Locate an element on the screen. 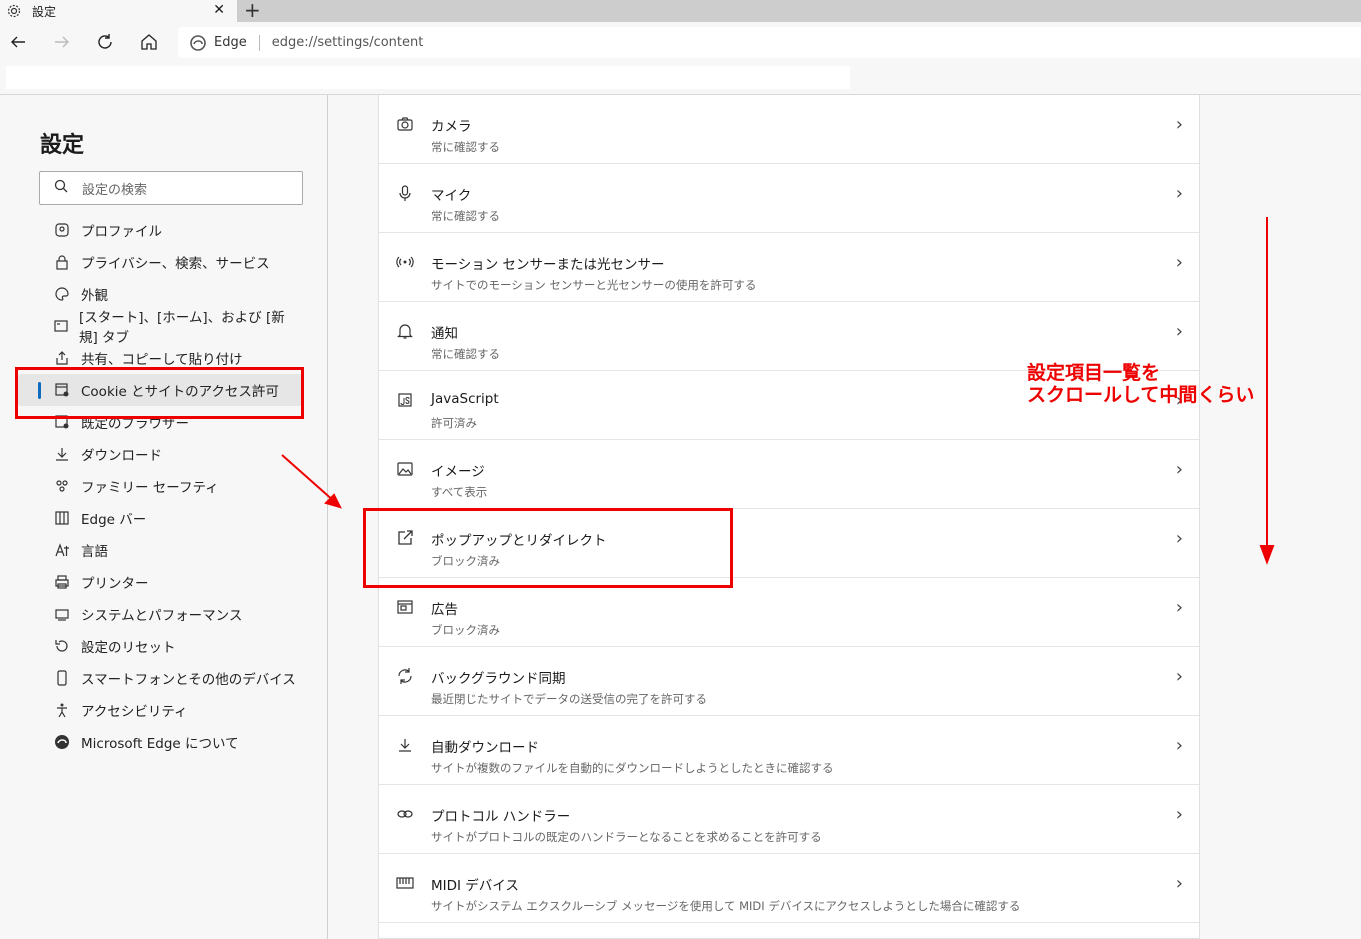  sidebar-item-label: ファミリー セーフティ is located at coordinates (150, 488).